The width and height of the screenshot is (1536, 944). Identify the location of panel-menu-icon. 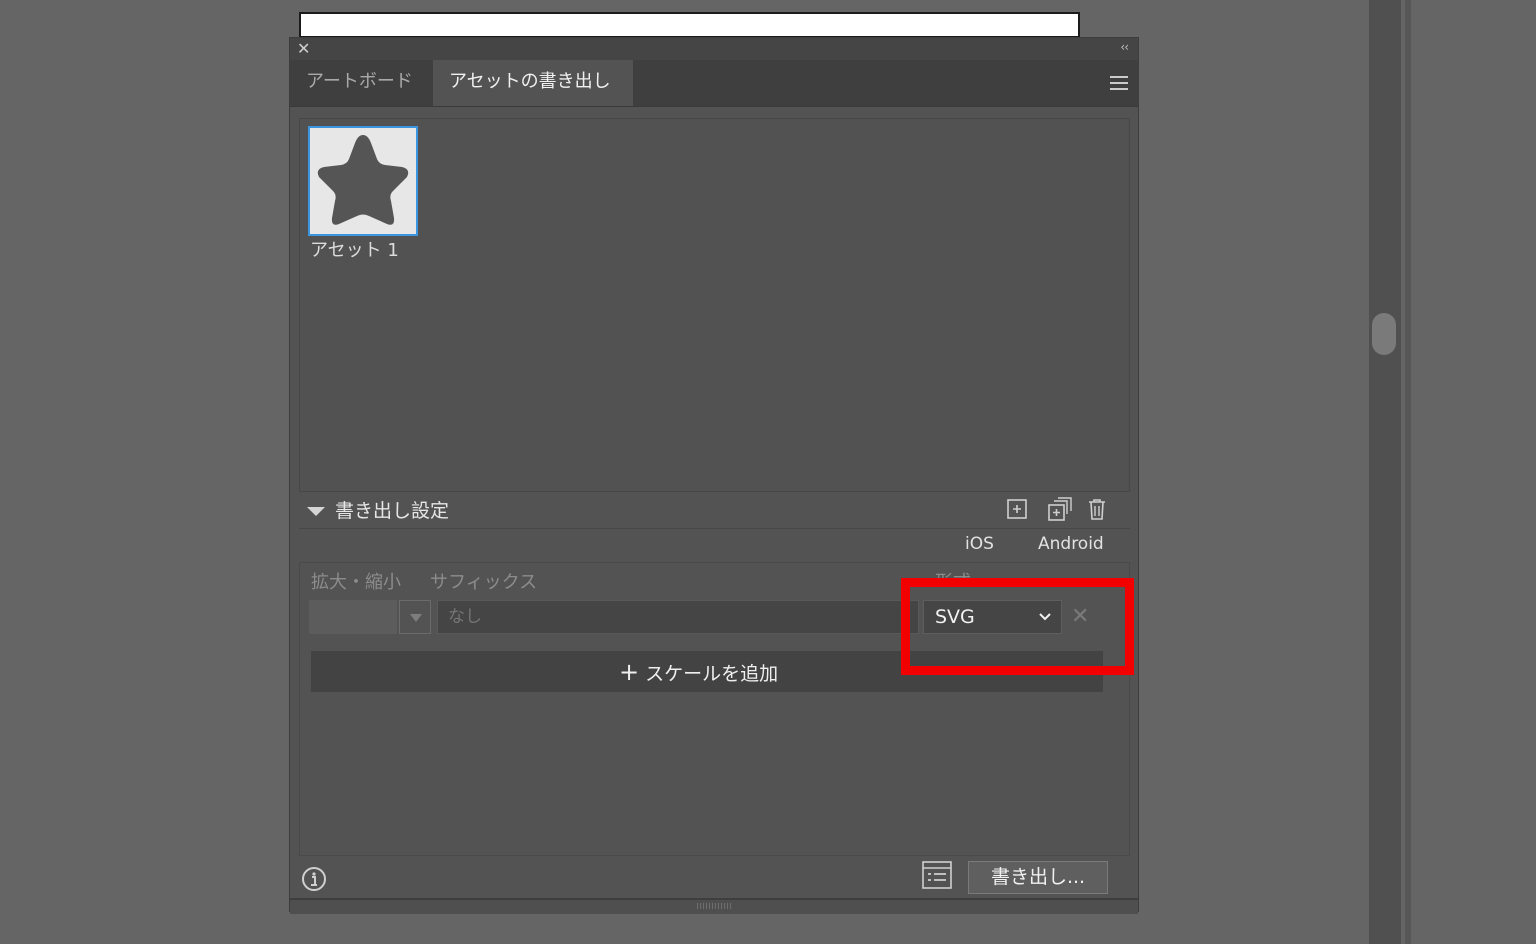
(1119, 83).